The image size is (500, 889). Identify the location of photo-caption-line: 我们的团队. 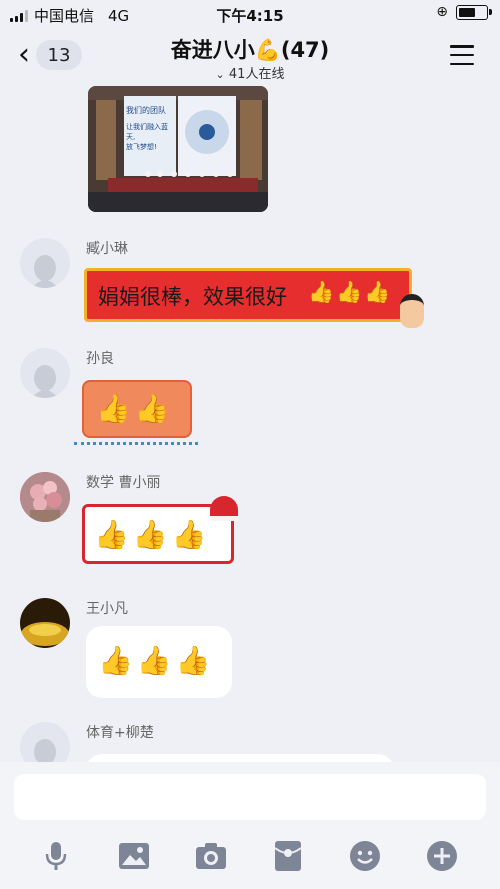
(146, 110).